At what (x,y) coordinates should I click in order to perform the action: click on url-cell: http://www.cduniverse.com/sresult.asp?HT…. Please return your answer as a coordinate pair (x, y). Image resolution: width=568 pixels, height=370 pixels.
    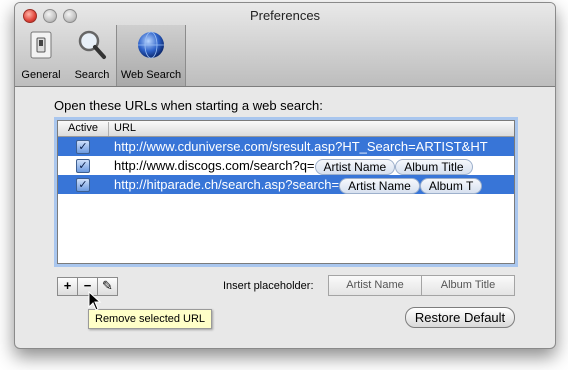
    Looking at the image, I should click on (314, 146).